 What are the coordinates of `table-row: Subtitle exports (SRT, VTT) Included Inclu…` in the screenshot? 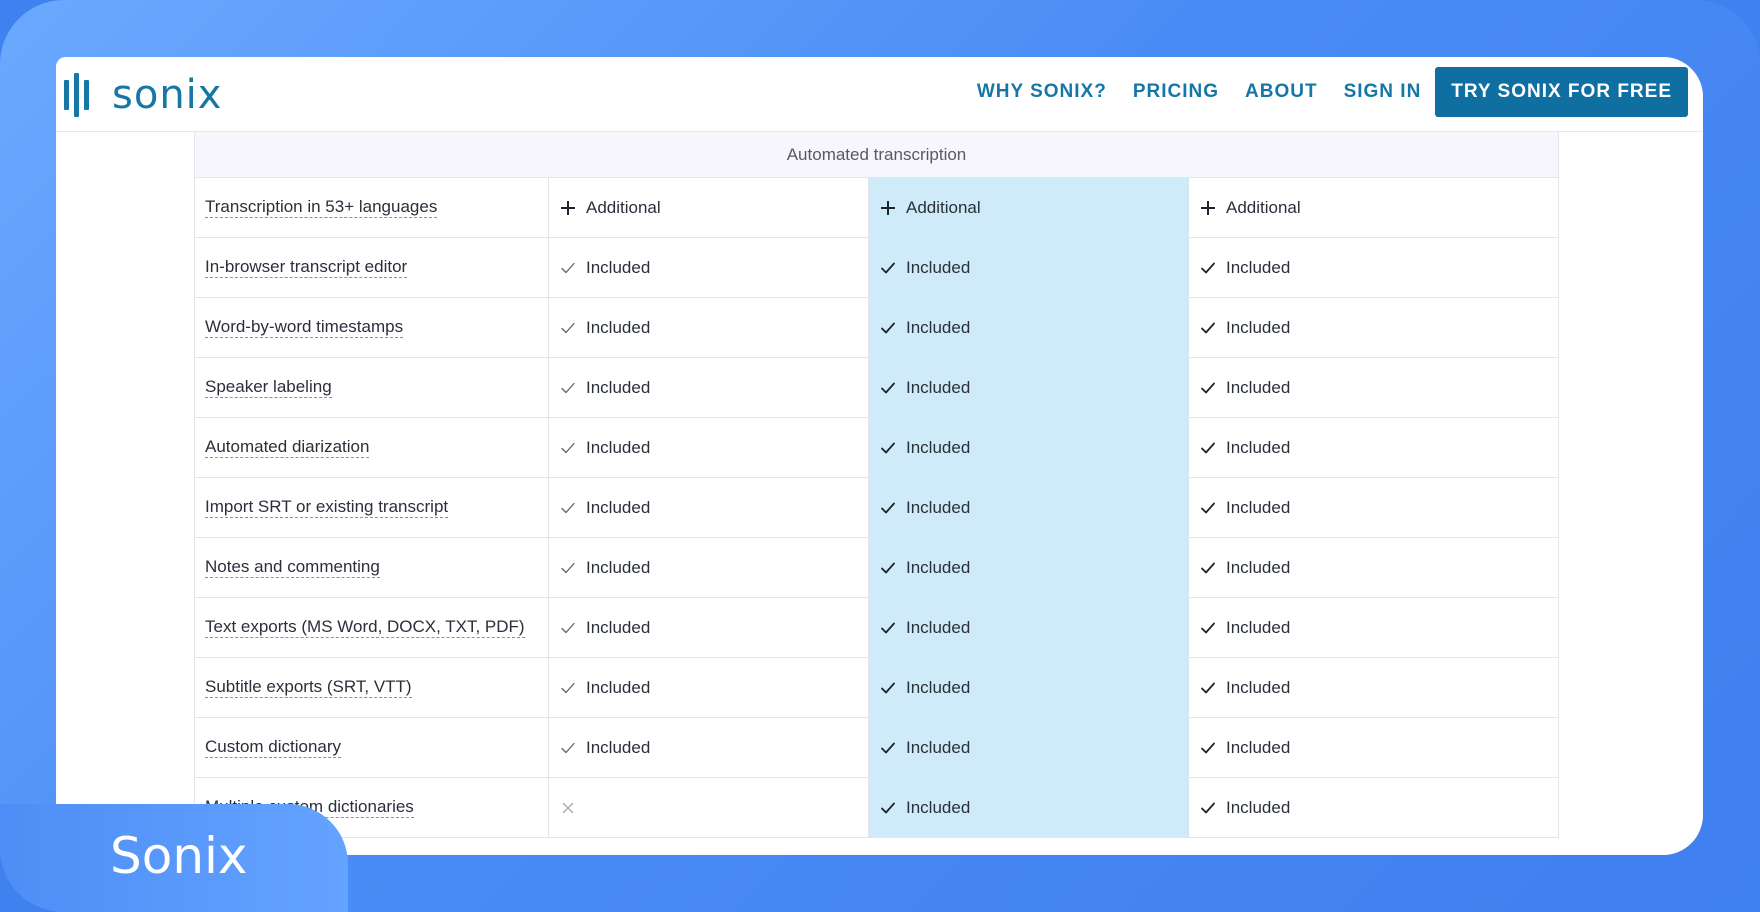 It's located at (876, 688).